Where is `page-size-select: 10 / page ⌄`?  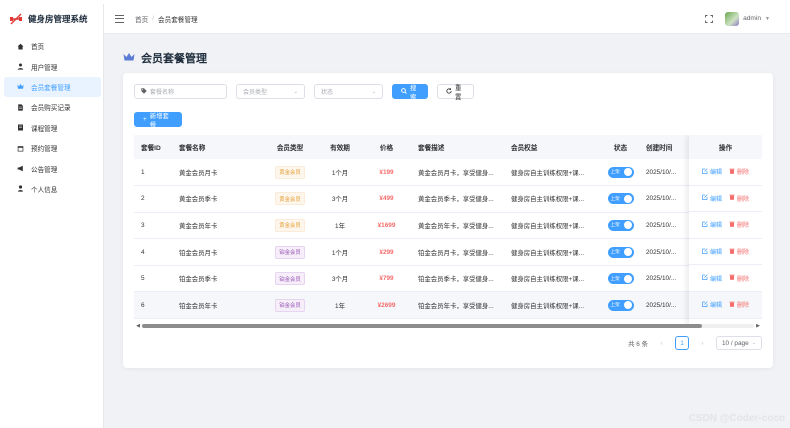 page-size-select: 10 / page ⌄ is located at coordinates (739, 343).